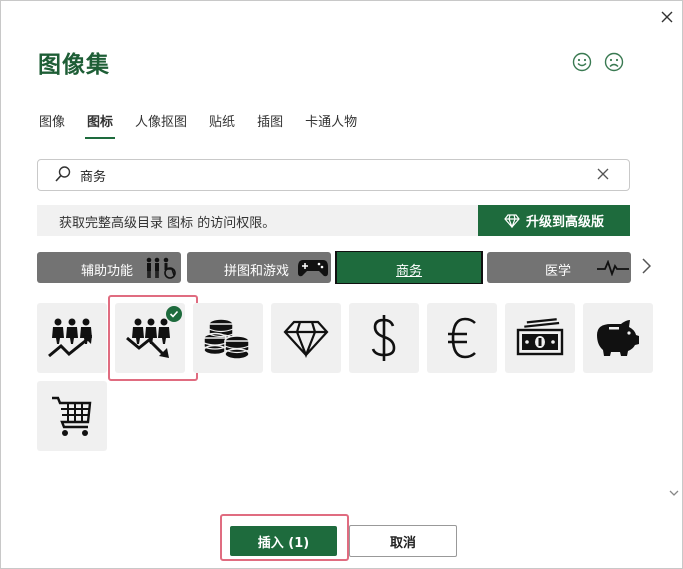  What do you see at coordinates (270, 124) in the screenshot?
I see `tab-illustrations: 插图` at bounding box center [270, 124].